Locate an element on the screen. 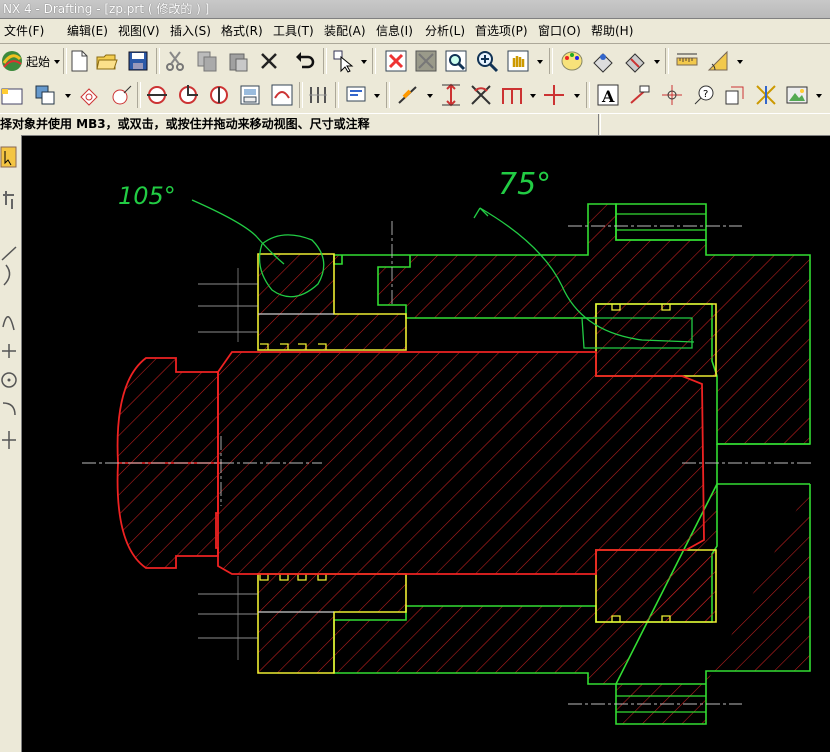  display-dropdown-icon is located at coordinates (657, 62).